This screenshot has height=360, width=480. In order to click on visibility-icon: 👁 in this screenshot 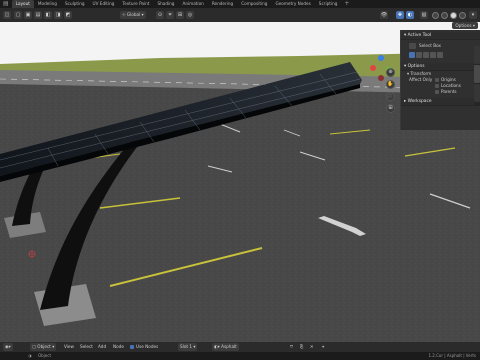, I will do `click(384, 15)`.